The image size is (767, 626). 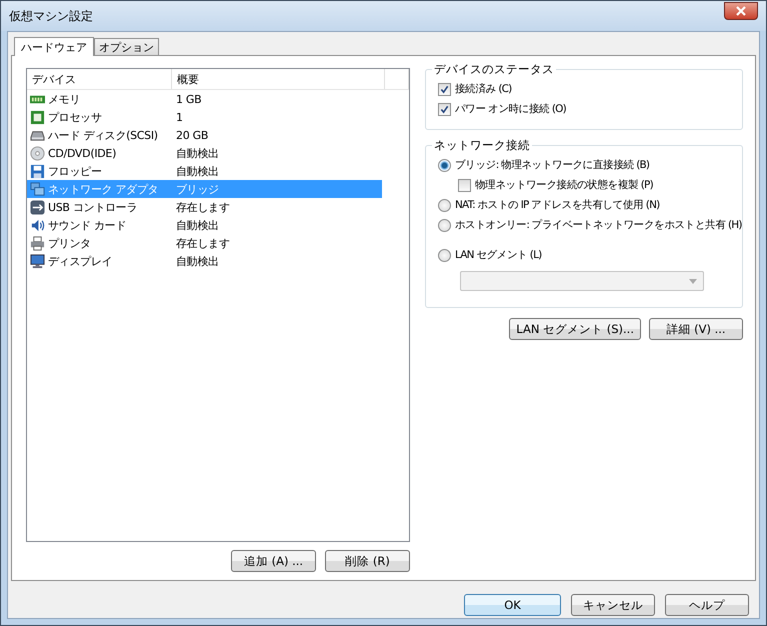 What do you see at coordinates (598, 225) in the screenshot?
I see `option-label: ホストオンリー: プライベートネットワークをホストと共有 (H)` at bounding box center [598, 225].